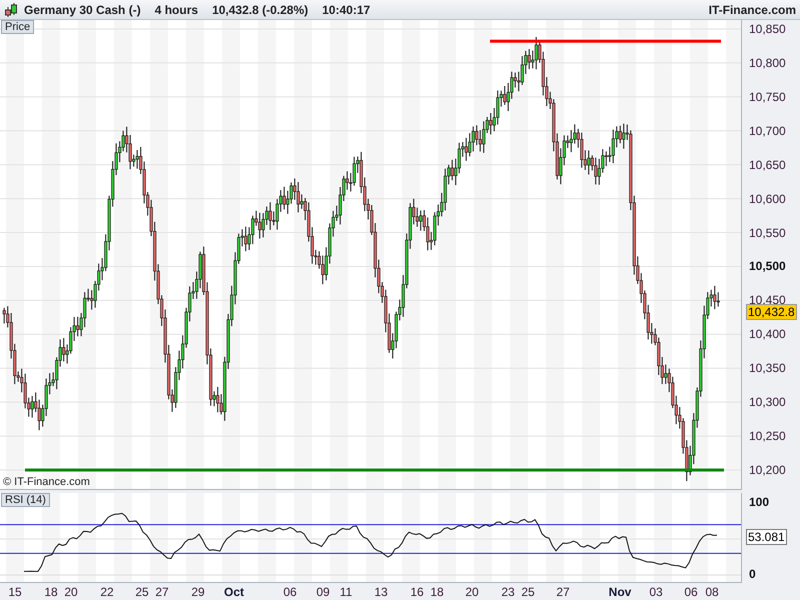  I want to click on price-axis-label: 10,850, so click(767, 29).